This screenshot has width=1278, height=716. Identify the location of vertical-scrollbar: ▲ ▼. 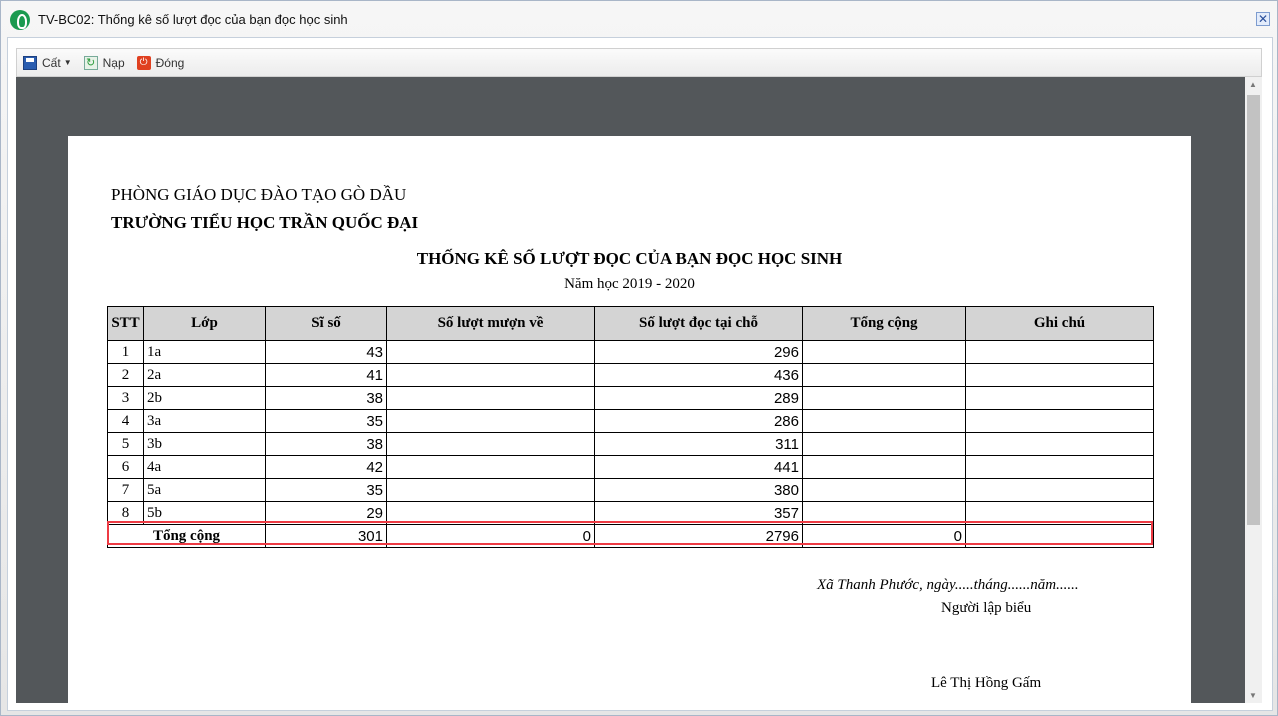
(1253, 390).